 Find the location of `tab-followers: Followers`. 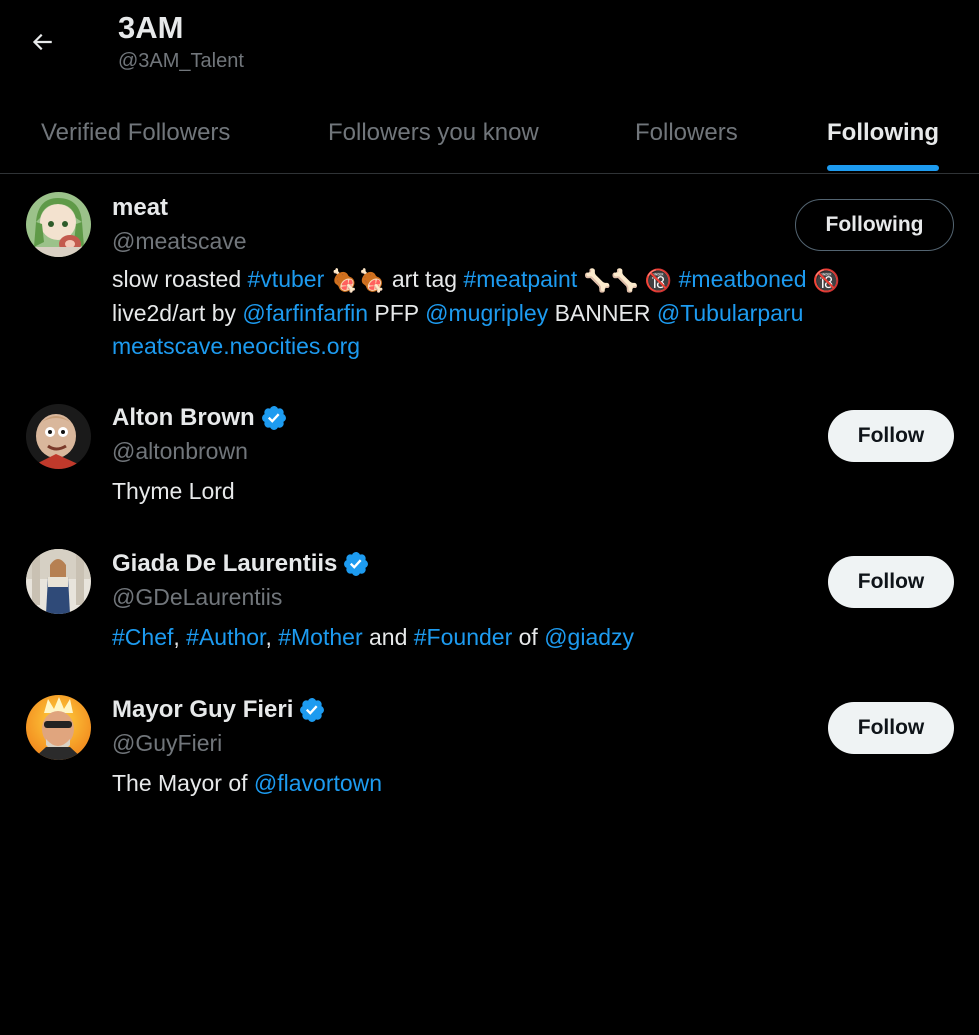

tab-followers: Followers is located at coordinates (686, 133).